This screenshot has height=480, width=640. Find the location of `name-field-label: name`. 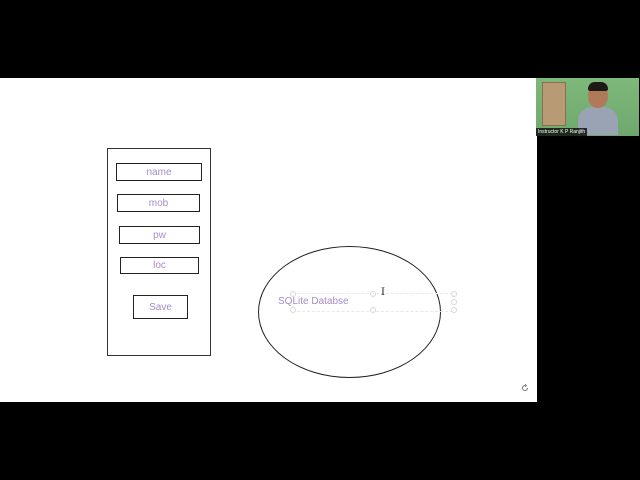

name-field-label: name is located at coordinates (159, 172).